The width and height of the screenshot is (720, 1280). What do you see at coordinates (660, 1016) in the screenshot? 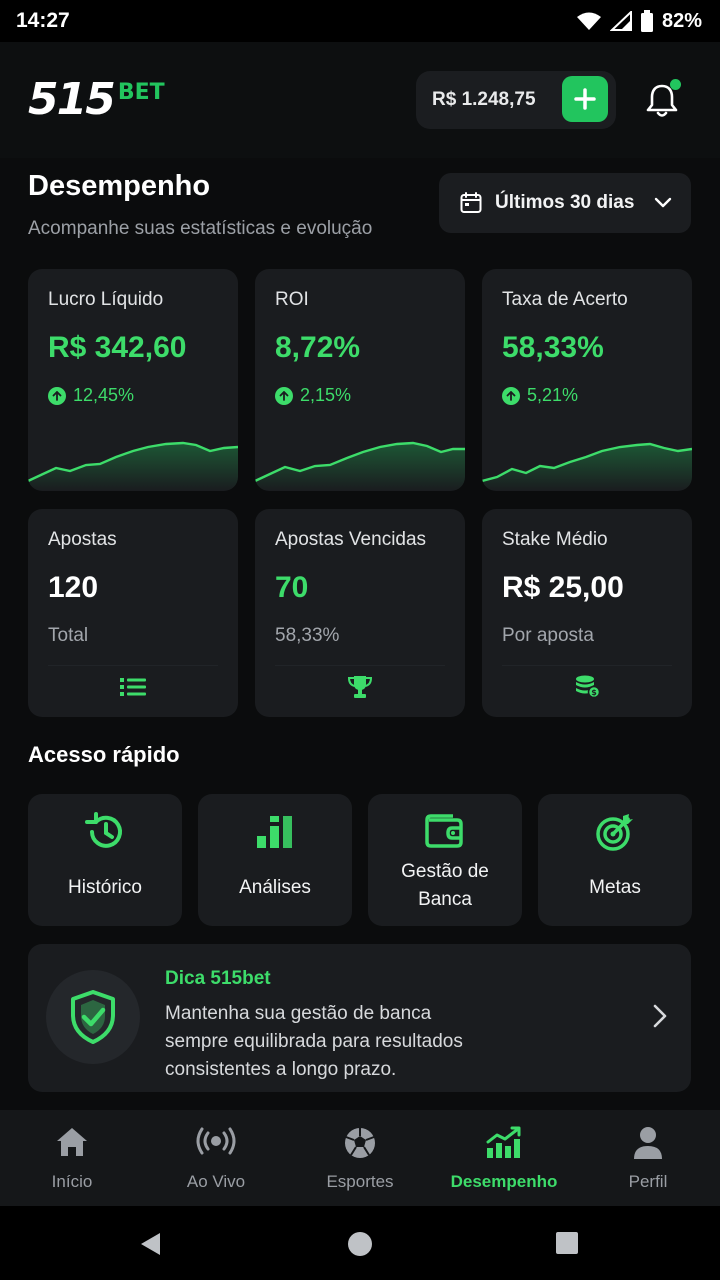
I see `chevron-right-icon` at bounding box center [660, 1016].